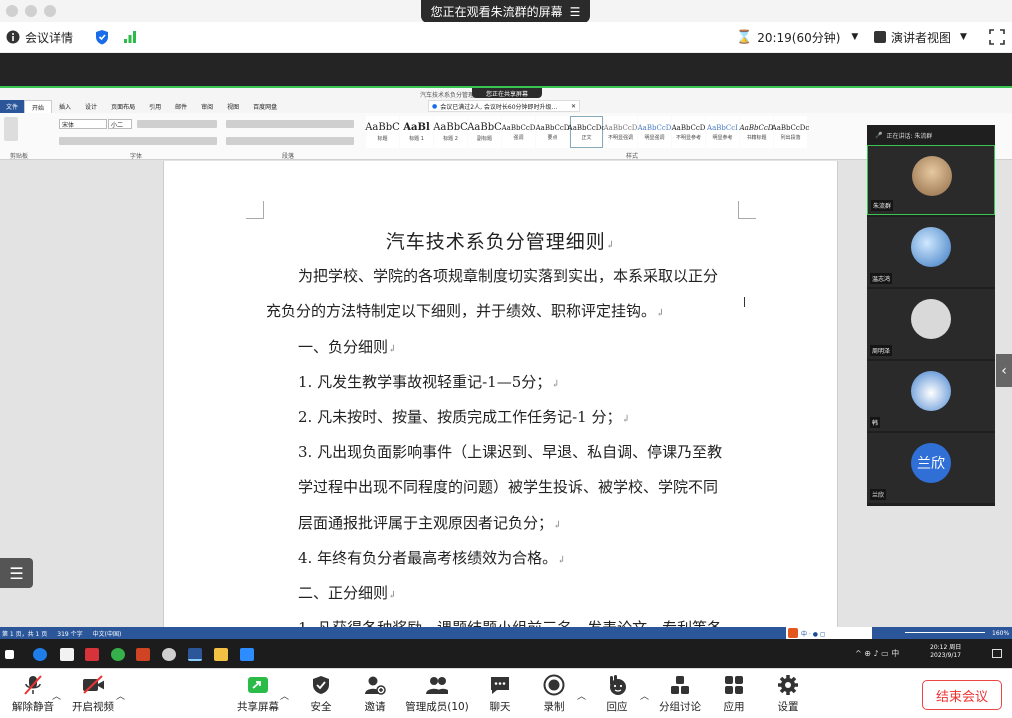 This screenshot has height=718, width=1012. What do you see at coordinates (107, 633) in the screenshot?
I see `status-language: 中文(中国)` at bounding box center [107, 633].